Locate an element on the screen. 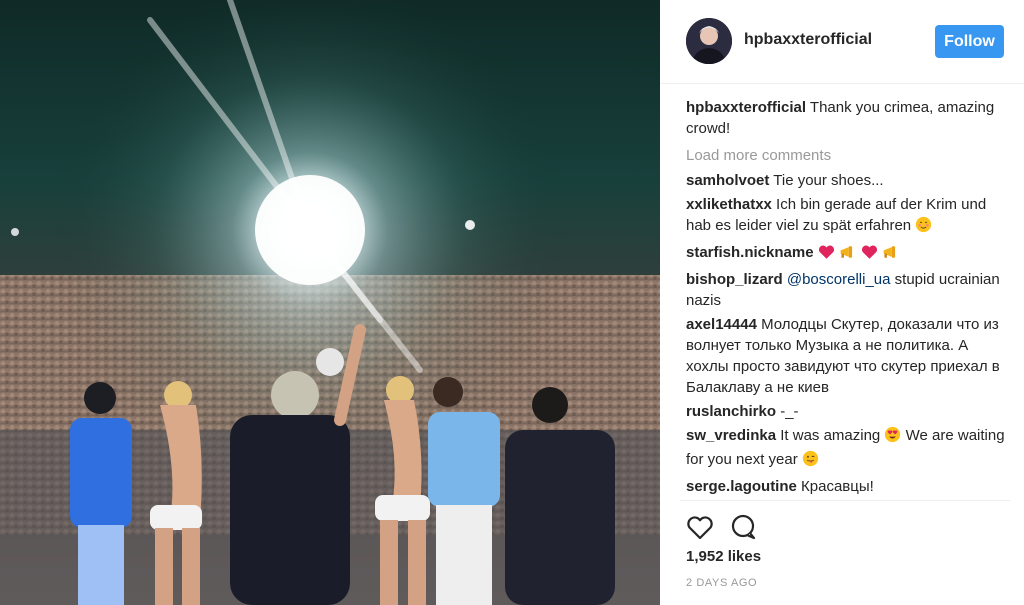 The height and width of the screenshot is (605, 1024). header-username: hpbaxxterofficial is located at coordinates (808, 40).